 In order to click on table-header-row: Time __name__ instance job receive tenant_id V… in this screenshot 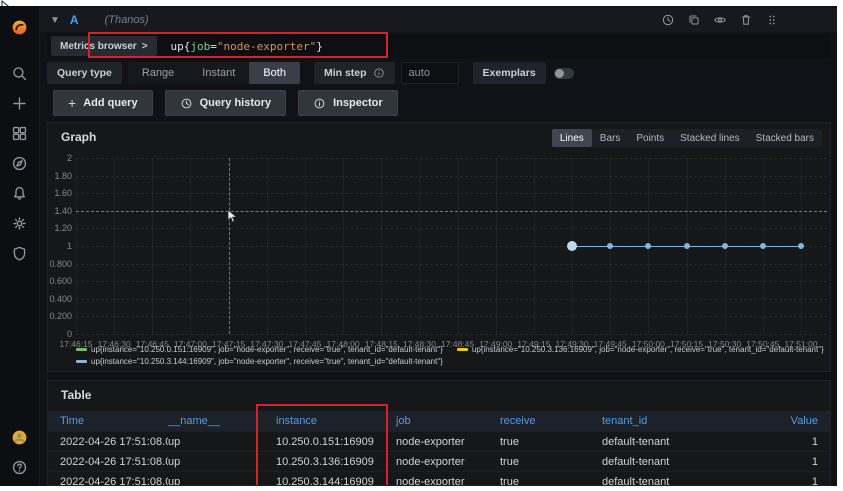, I will do `click(439, 421)`.